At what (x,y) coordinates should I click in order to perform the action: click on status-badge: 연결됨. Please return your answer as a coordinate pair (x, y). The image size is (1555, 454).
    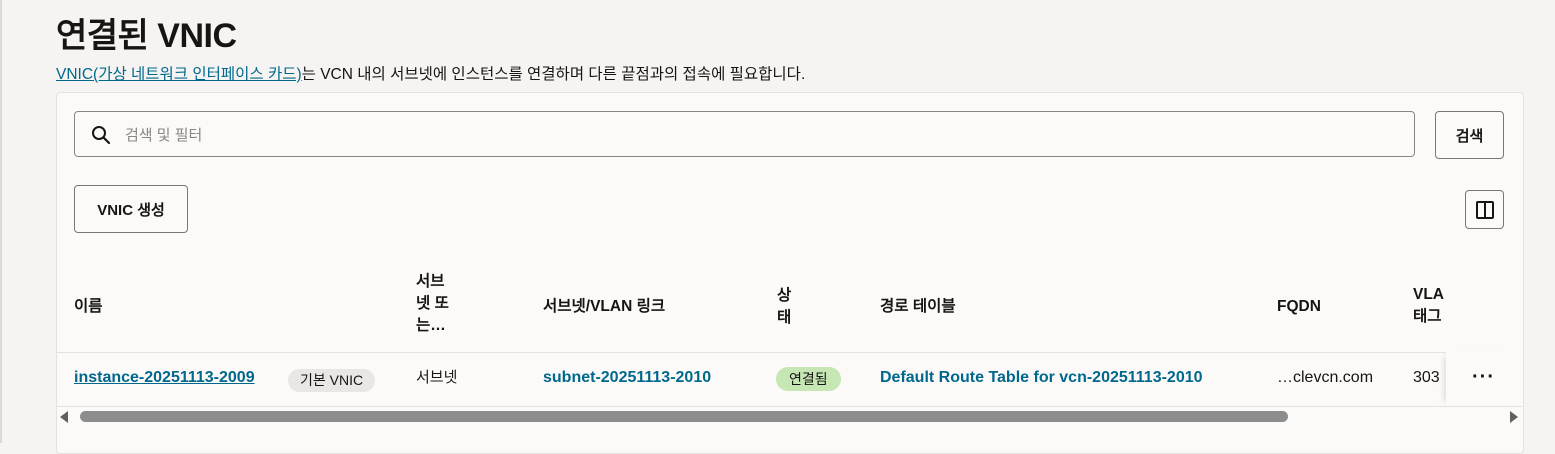
    Looking at the image, I should click on (808, 379).